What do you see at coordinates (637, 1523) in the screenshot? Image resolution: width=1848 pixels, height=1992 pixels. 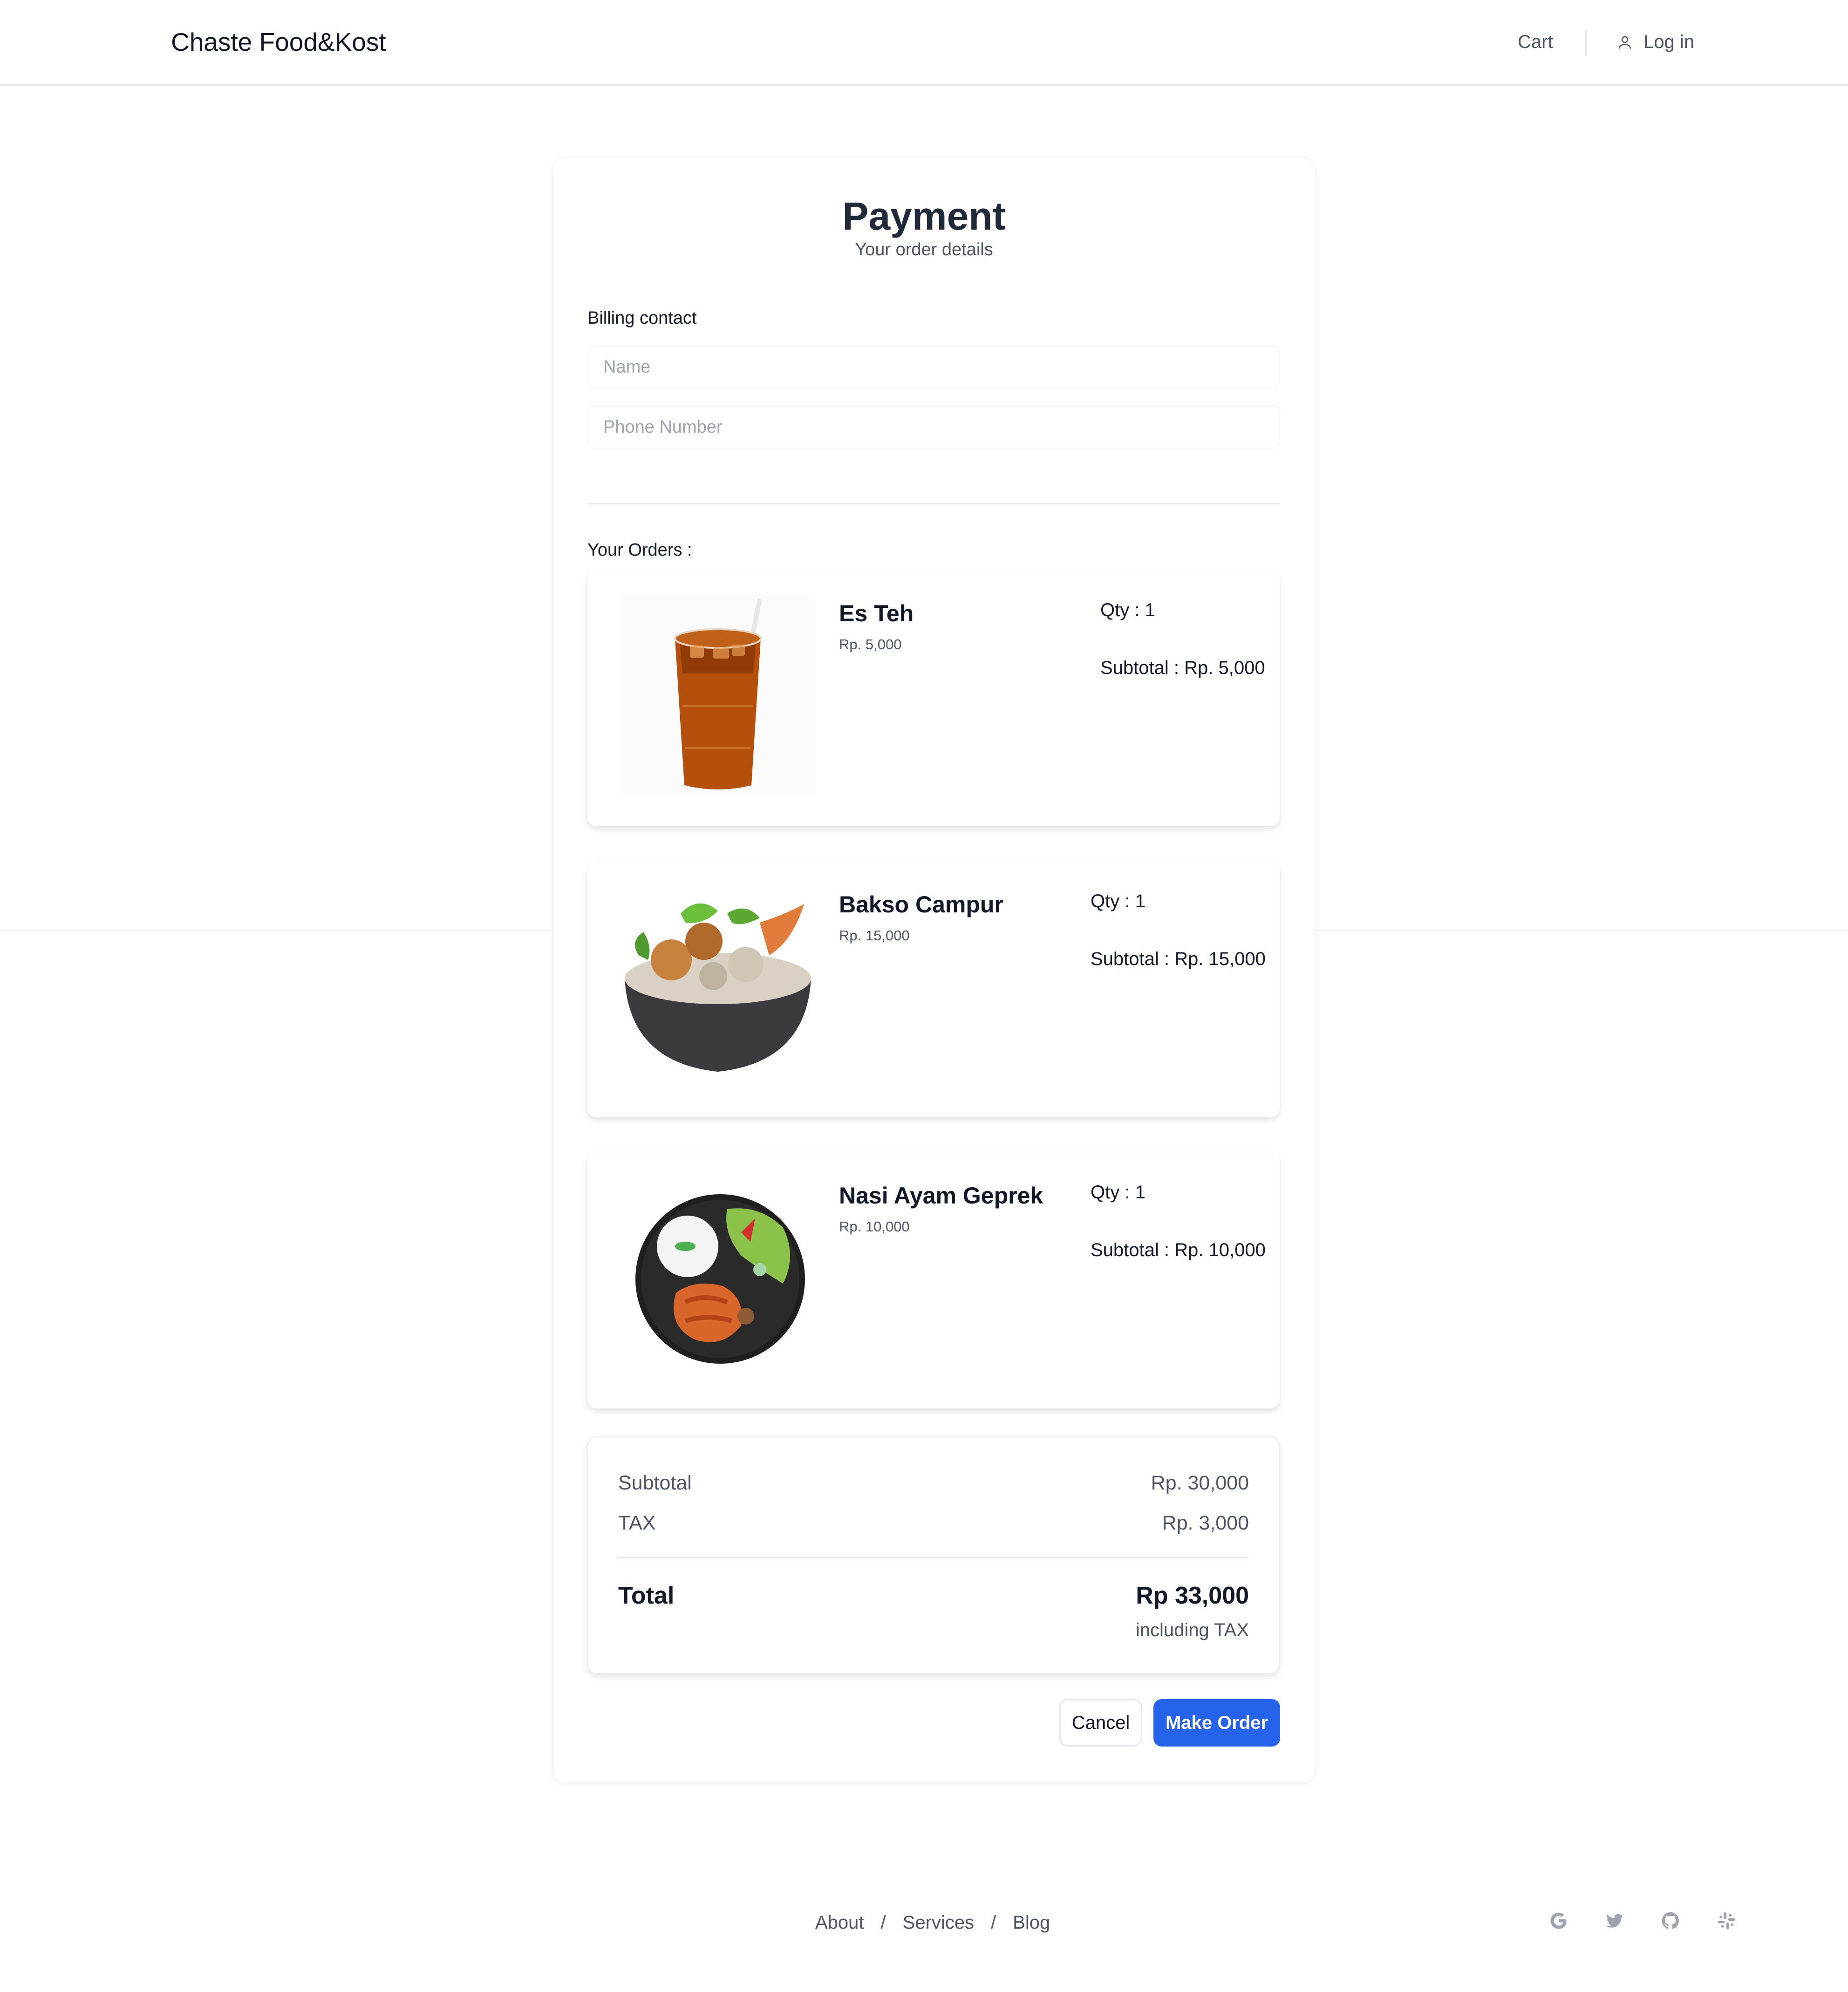 I see `summary-tax-label: TAX` at bounding box center [637, 1523].